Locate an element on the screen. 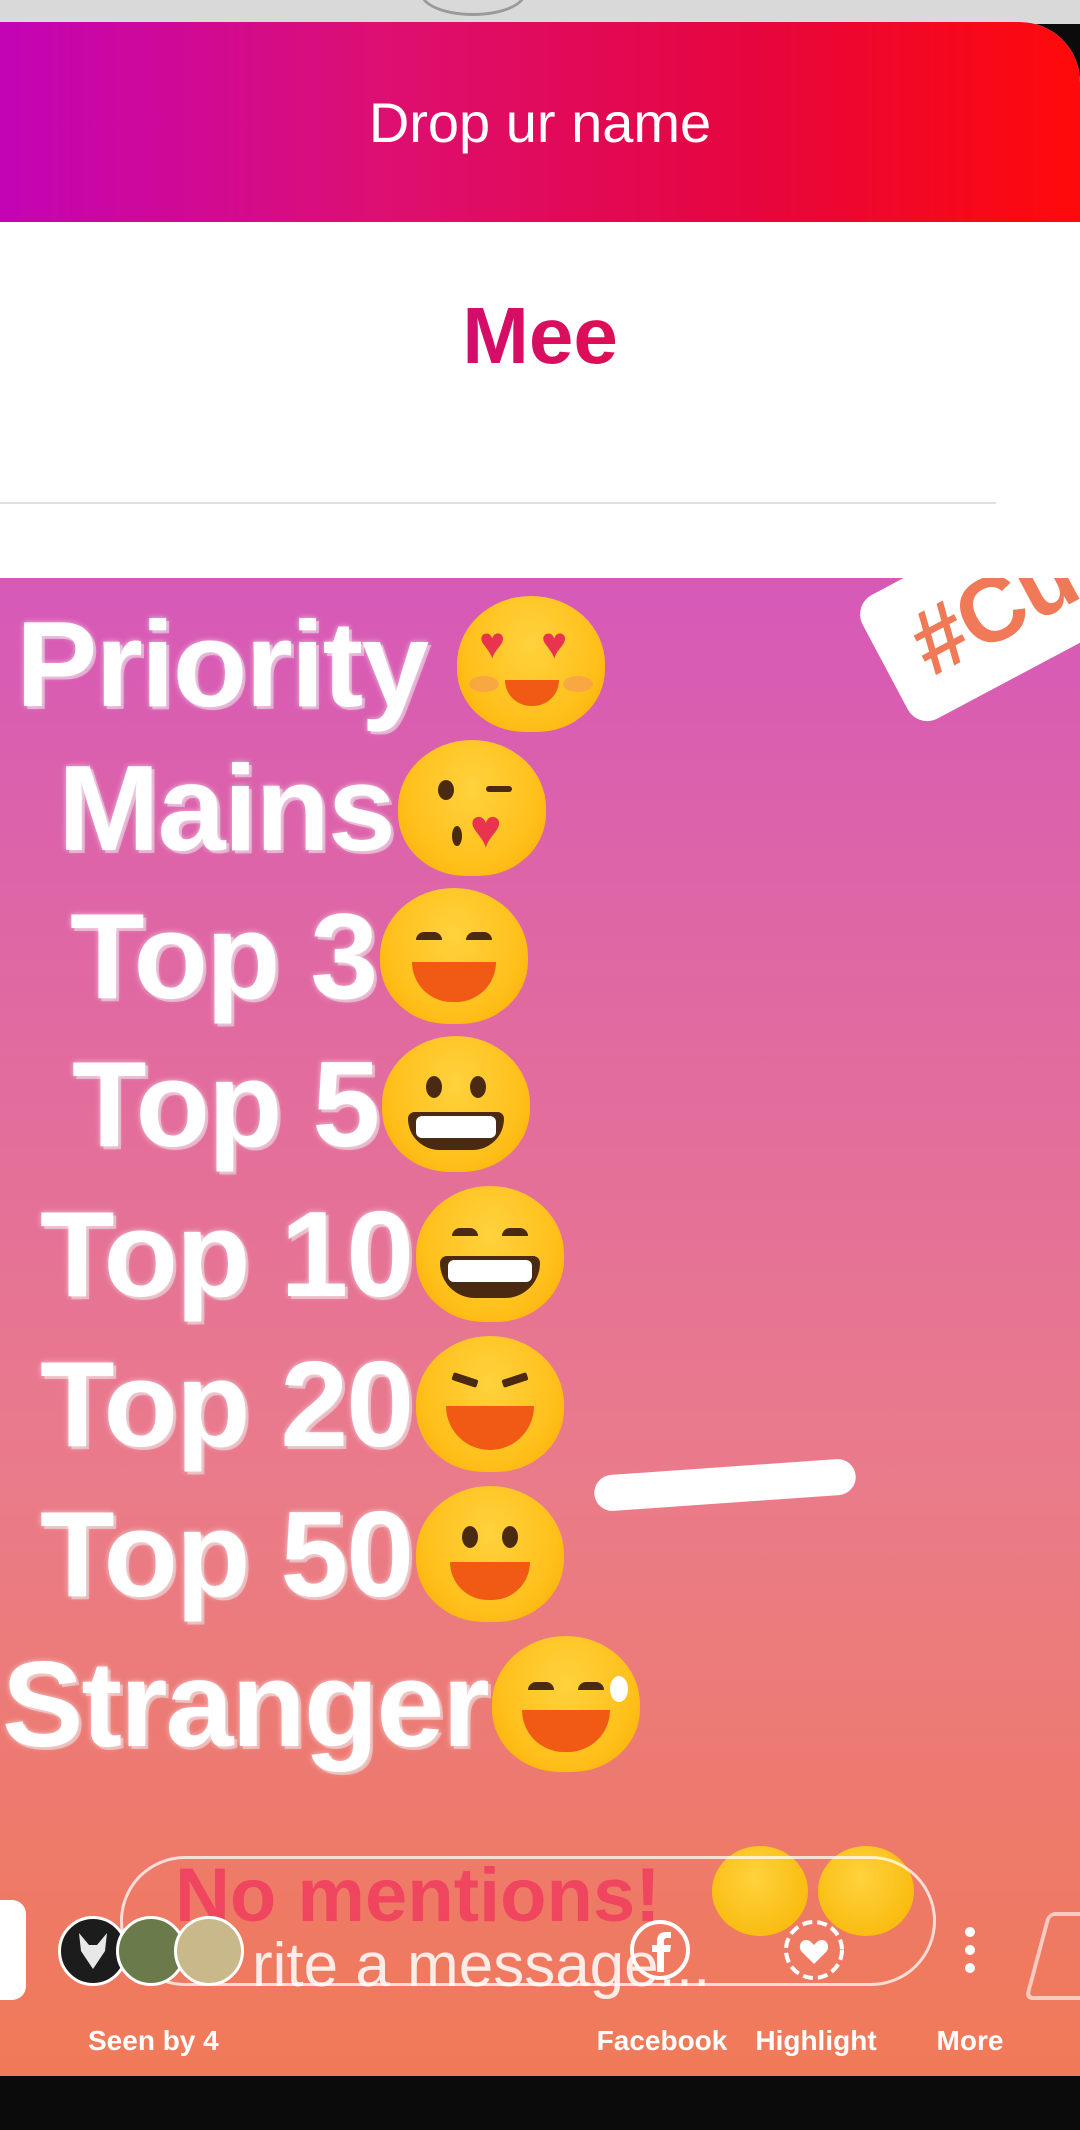  sticker-title: Drop ur name is located at coordinates (540, 122).